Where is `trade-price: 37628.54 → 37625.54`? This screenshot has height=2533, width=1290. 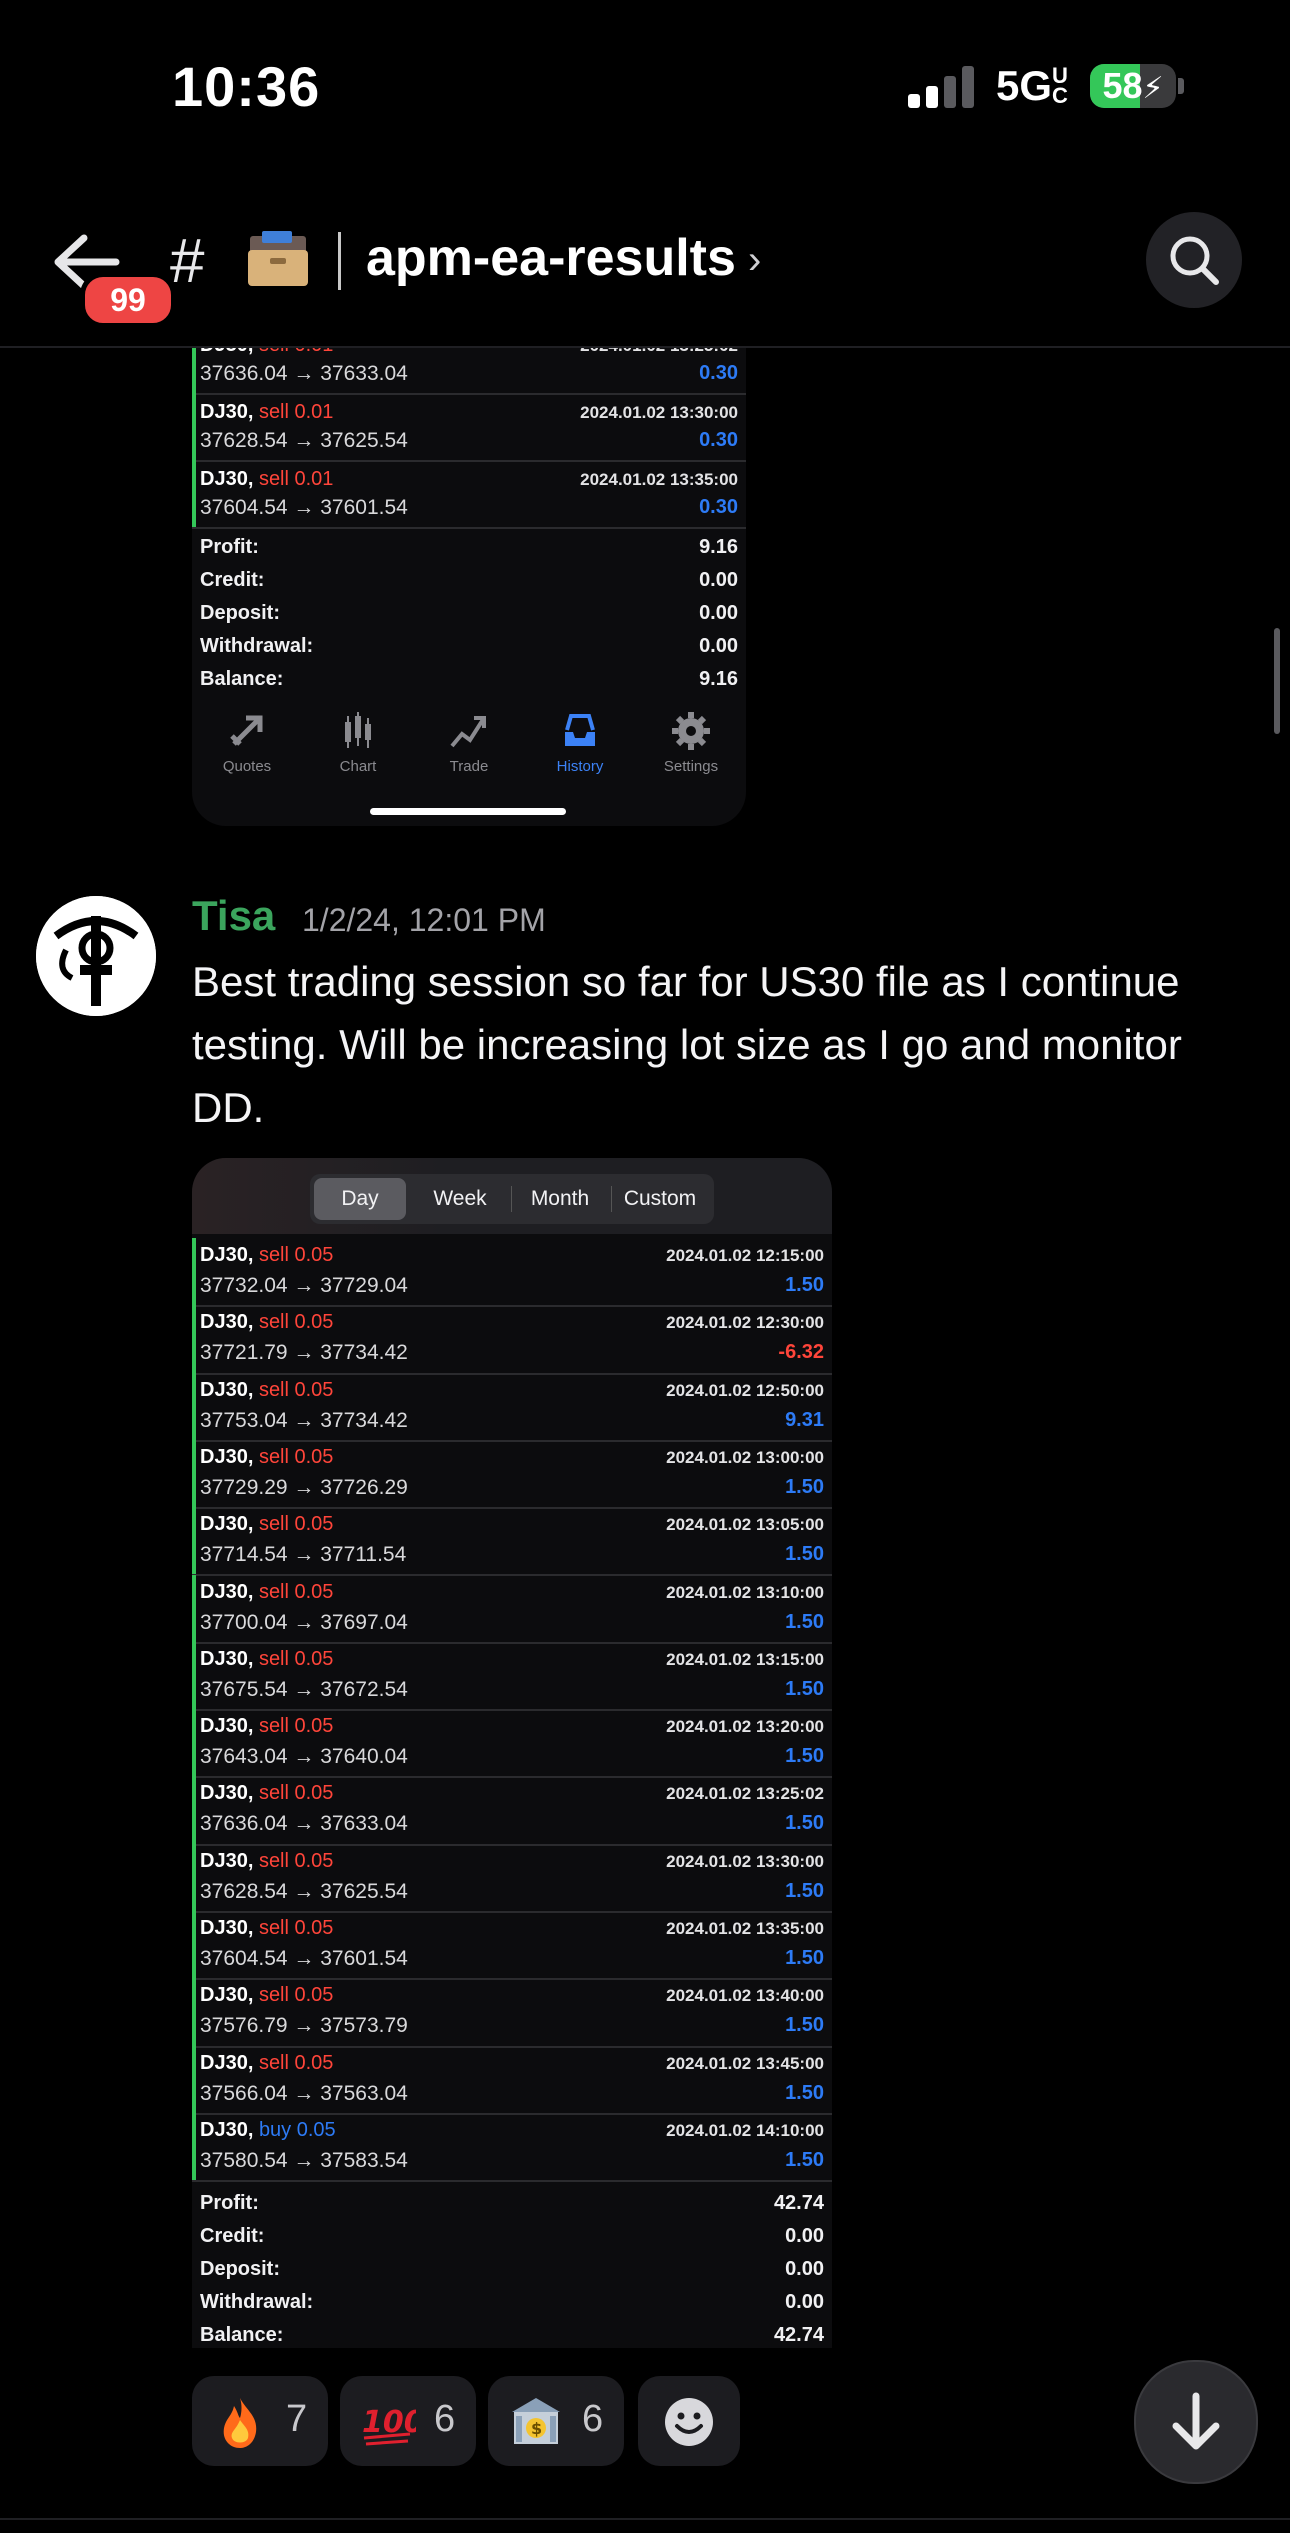 trade-price: 37628.54 → 37625.54 is located at coordinates (304, 440).